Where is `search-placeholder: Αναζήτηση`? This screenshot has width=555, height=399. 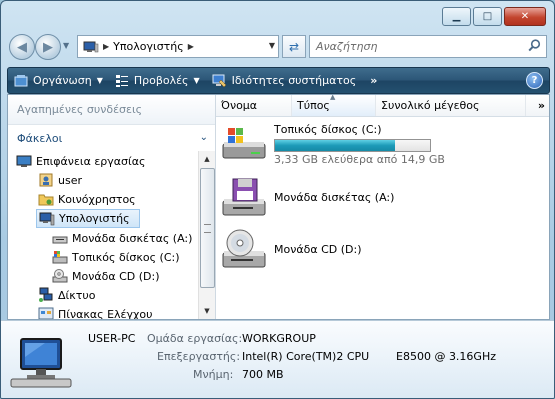 search-placeholder: Αναζήτηση is located at coordinates (347, 46).